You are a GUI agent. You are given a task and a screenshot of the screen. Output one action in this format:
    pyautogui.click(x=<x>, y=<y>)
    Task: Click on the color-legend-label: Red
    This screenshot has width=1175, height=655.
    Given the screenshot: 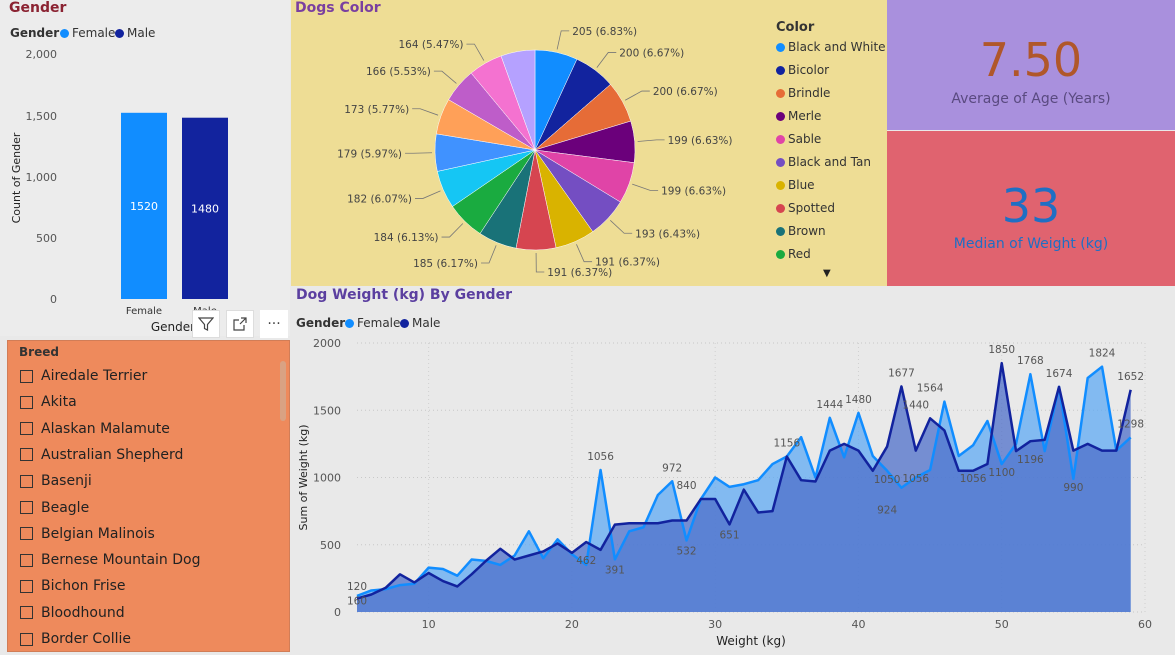 What is the action you would take?
    pyautogui.click(x=799, y=254)
    